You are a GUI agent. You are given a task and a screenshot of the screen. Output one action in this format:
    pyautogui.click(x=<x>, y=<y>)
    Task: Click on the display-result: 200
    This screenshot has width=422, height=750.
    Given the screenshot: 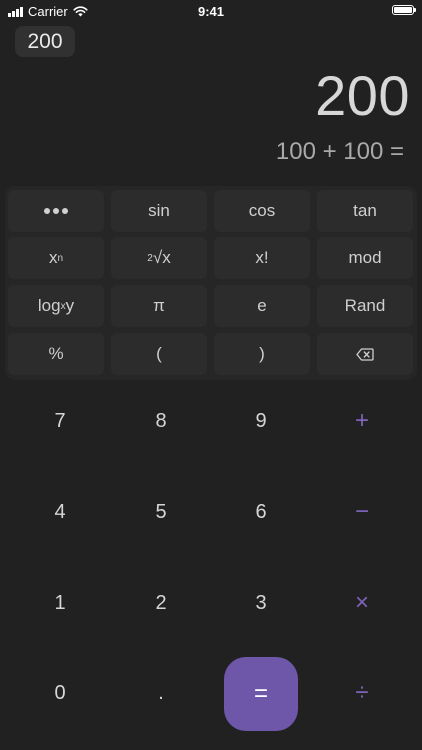 What is the action you would take?
    pyautogui.click(x=362, y=95)
    